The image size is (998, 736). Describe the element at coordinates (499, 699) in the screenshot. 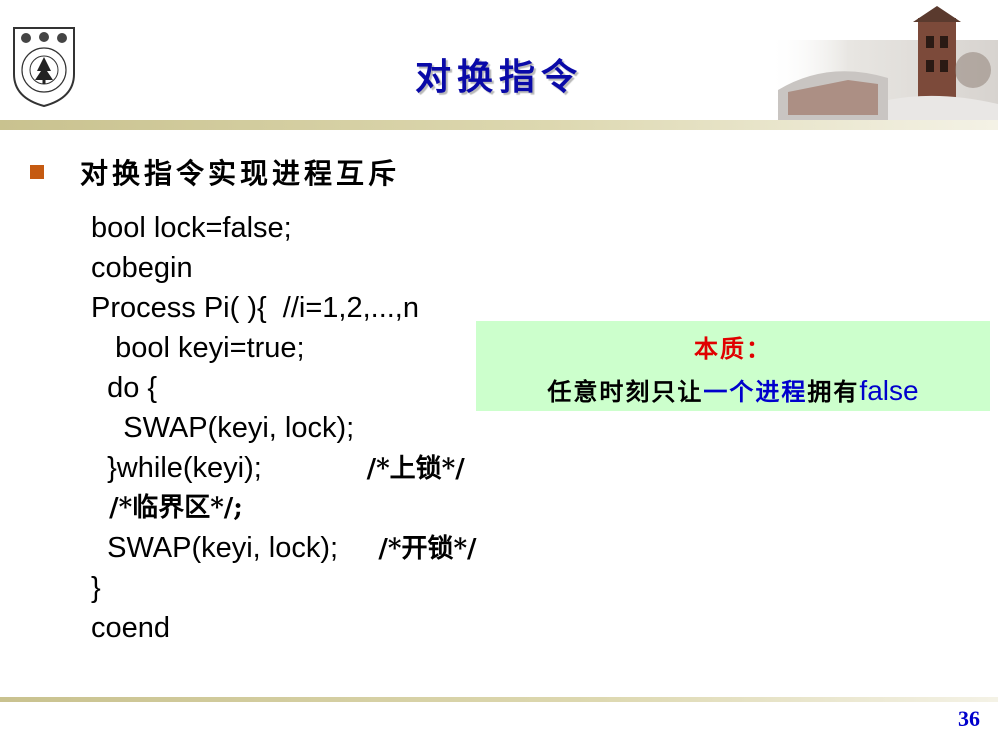

I see `footer-divider` at that location.